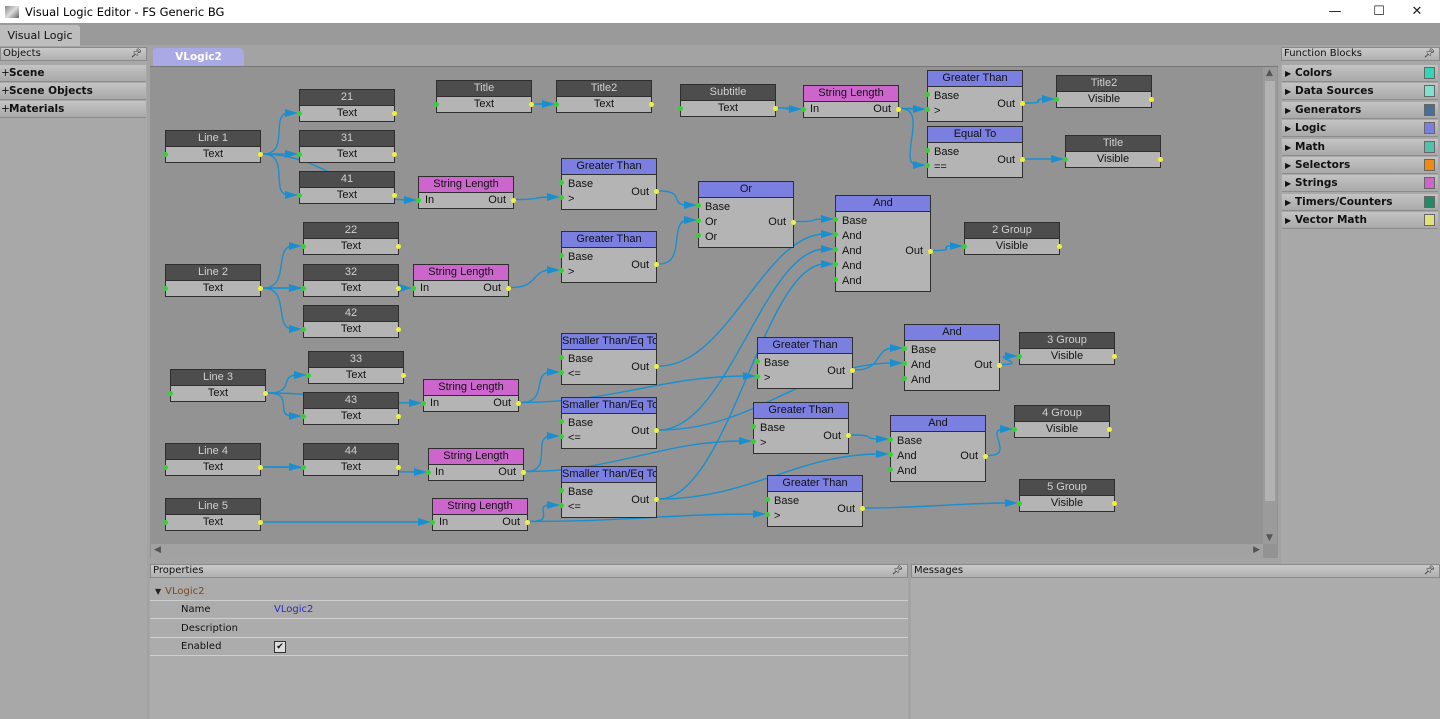 This screenshot has height=719, width=1440. What do you see at coordinates (609, 257) in the screenshot?
I see `node-gt2: Greater Than Base > Out` at bounding box center [609, 257].